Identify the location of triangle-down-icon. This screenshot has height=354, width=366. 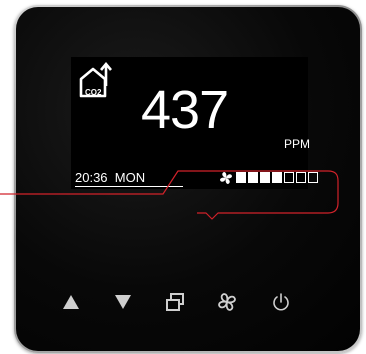
(123, 302).